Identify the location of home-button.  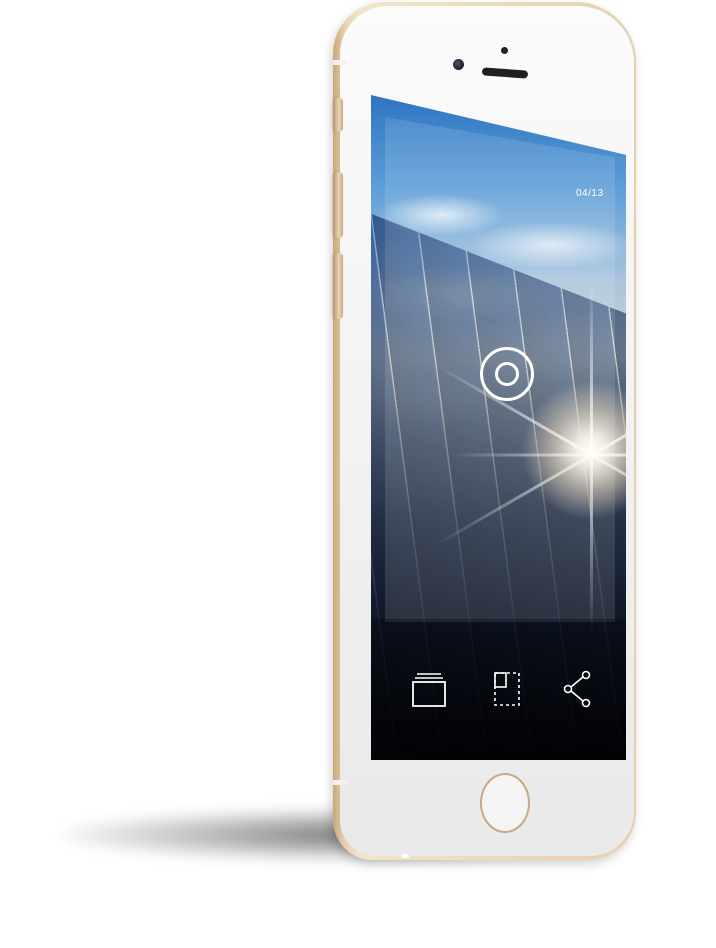
(505, 803).